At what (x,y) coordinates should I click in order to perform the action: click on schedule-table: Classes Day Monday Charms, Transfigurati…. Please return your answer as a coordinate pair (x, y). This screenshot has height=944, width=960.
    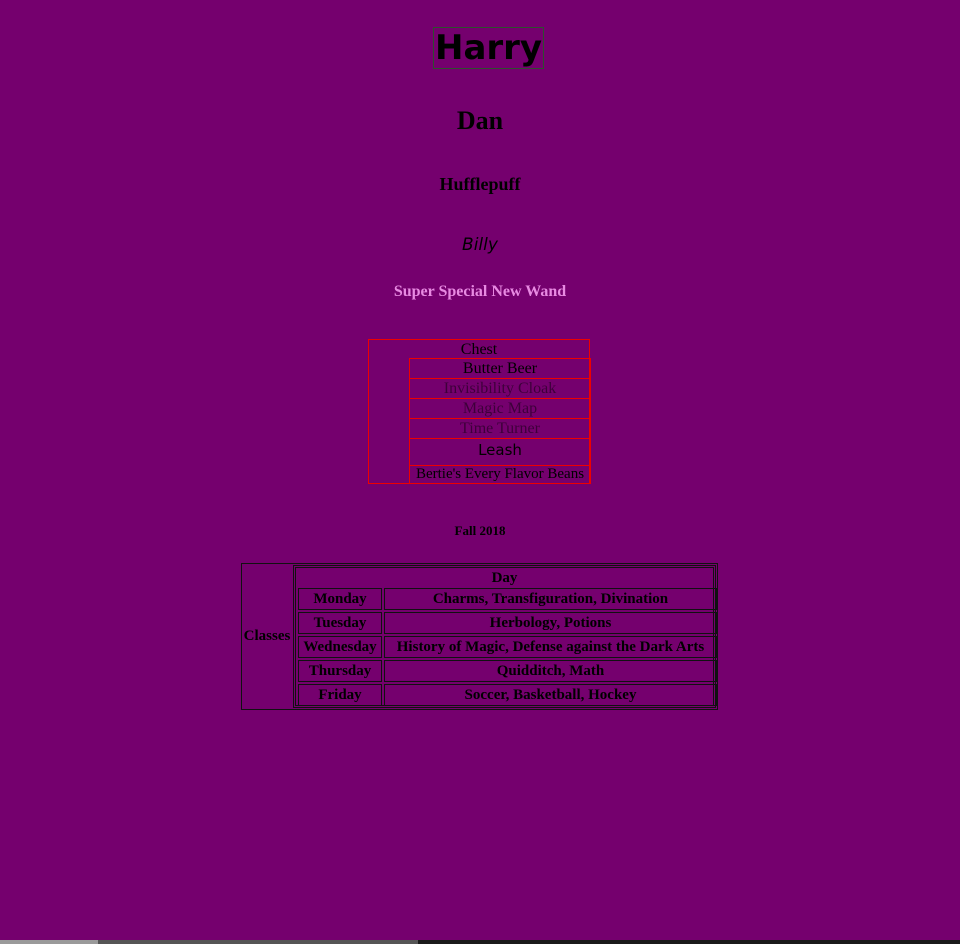
    Looking at the image, I should click on (479, 636).